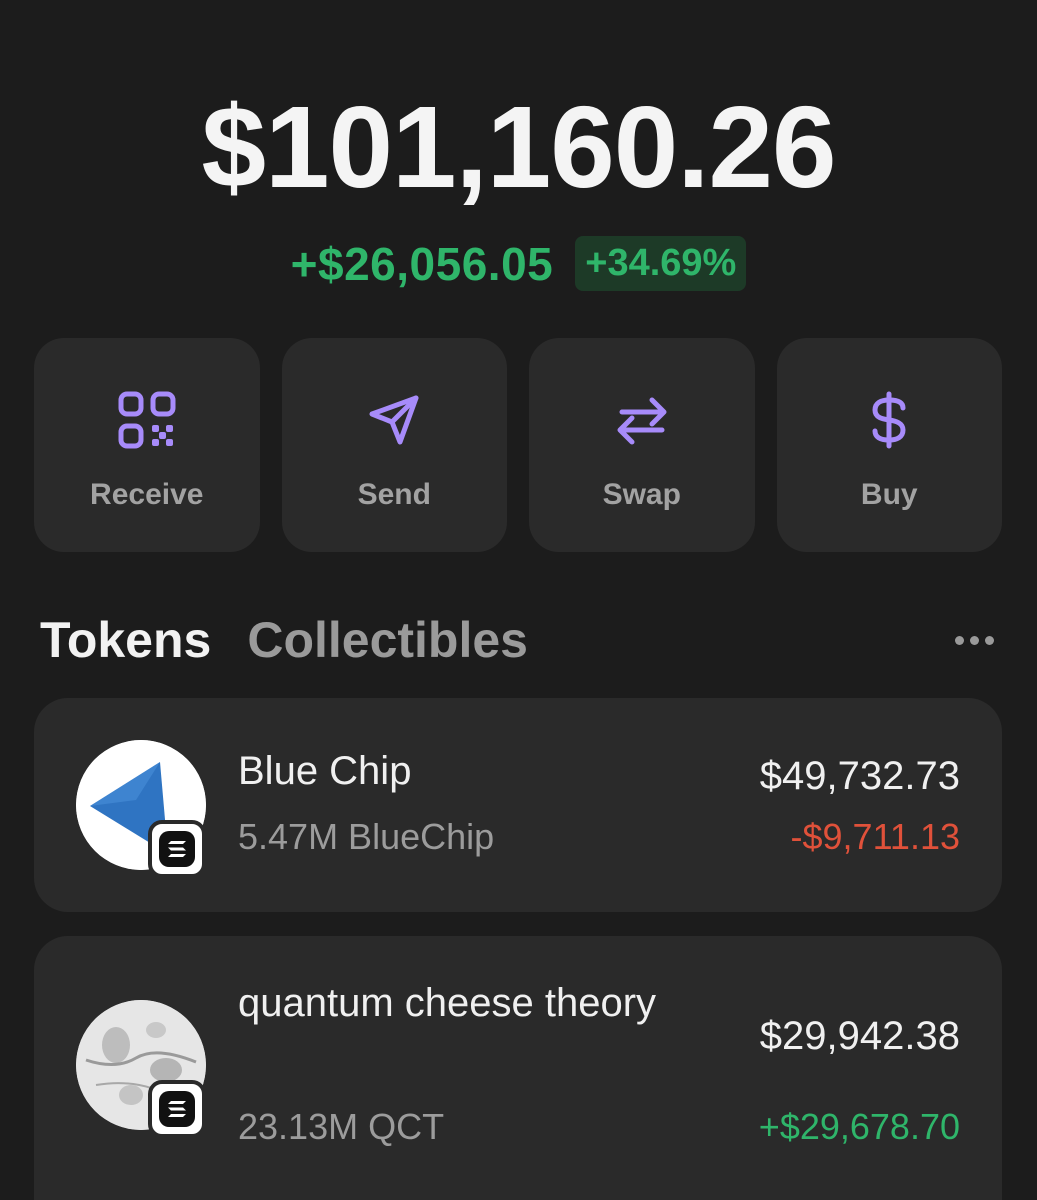 This screenshot has height=1200, width=1037. Describe the element at coordinates (422, 263) in the screenshot. I see `portfolio-change-amount: +$26,056.05` at that location.